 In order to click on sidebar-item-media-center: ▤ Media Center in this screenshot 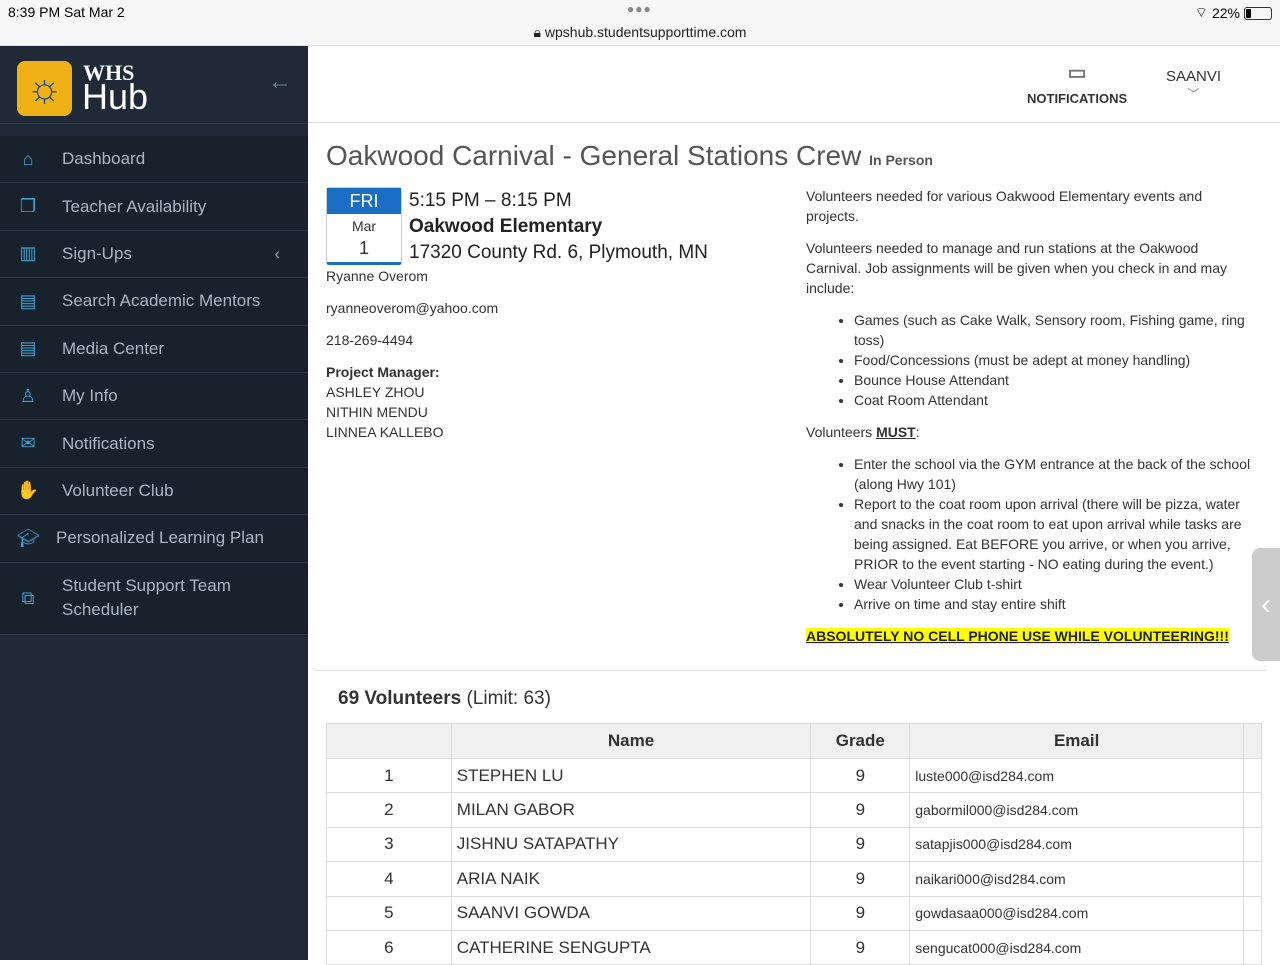, I will do `click(154, 349)`.